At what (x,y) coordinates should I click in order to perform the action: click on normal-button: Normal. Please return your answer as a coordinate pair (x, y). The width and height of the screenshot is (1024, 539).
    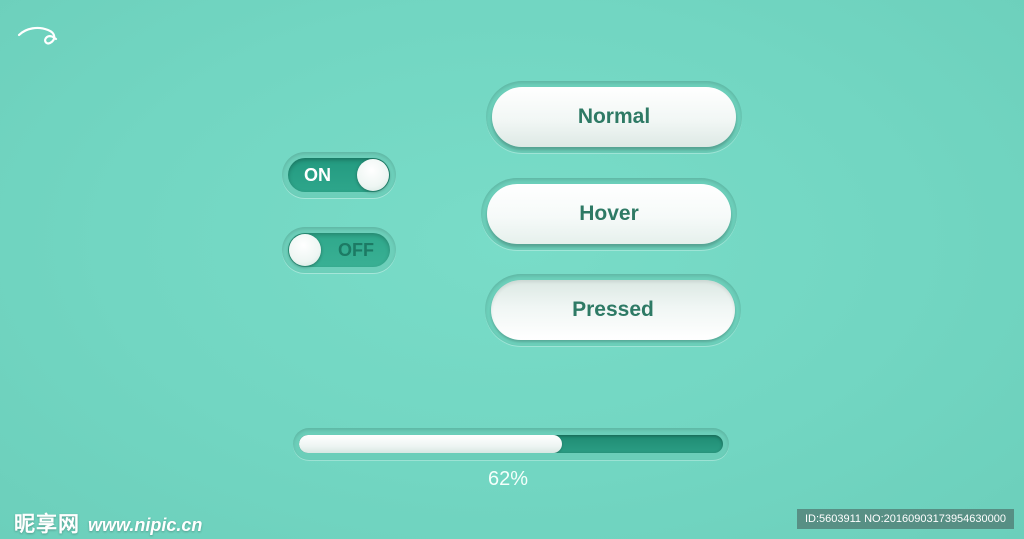
    Looking at the image, I should click on (614, 117).